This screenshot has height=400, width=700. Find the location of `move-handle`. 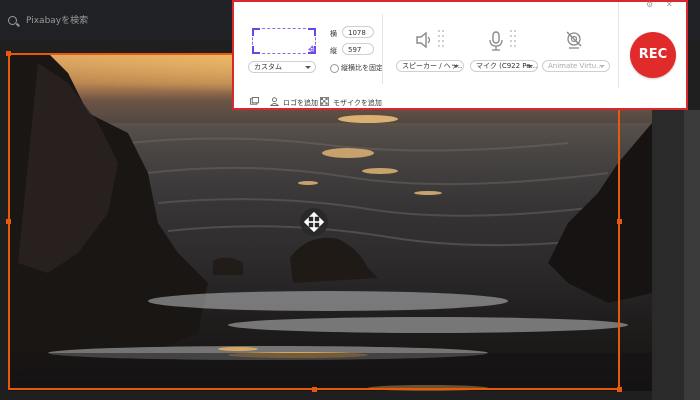

move-handle is located at coordinates (314, 222).